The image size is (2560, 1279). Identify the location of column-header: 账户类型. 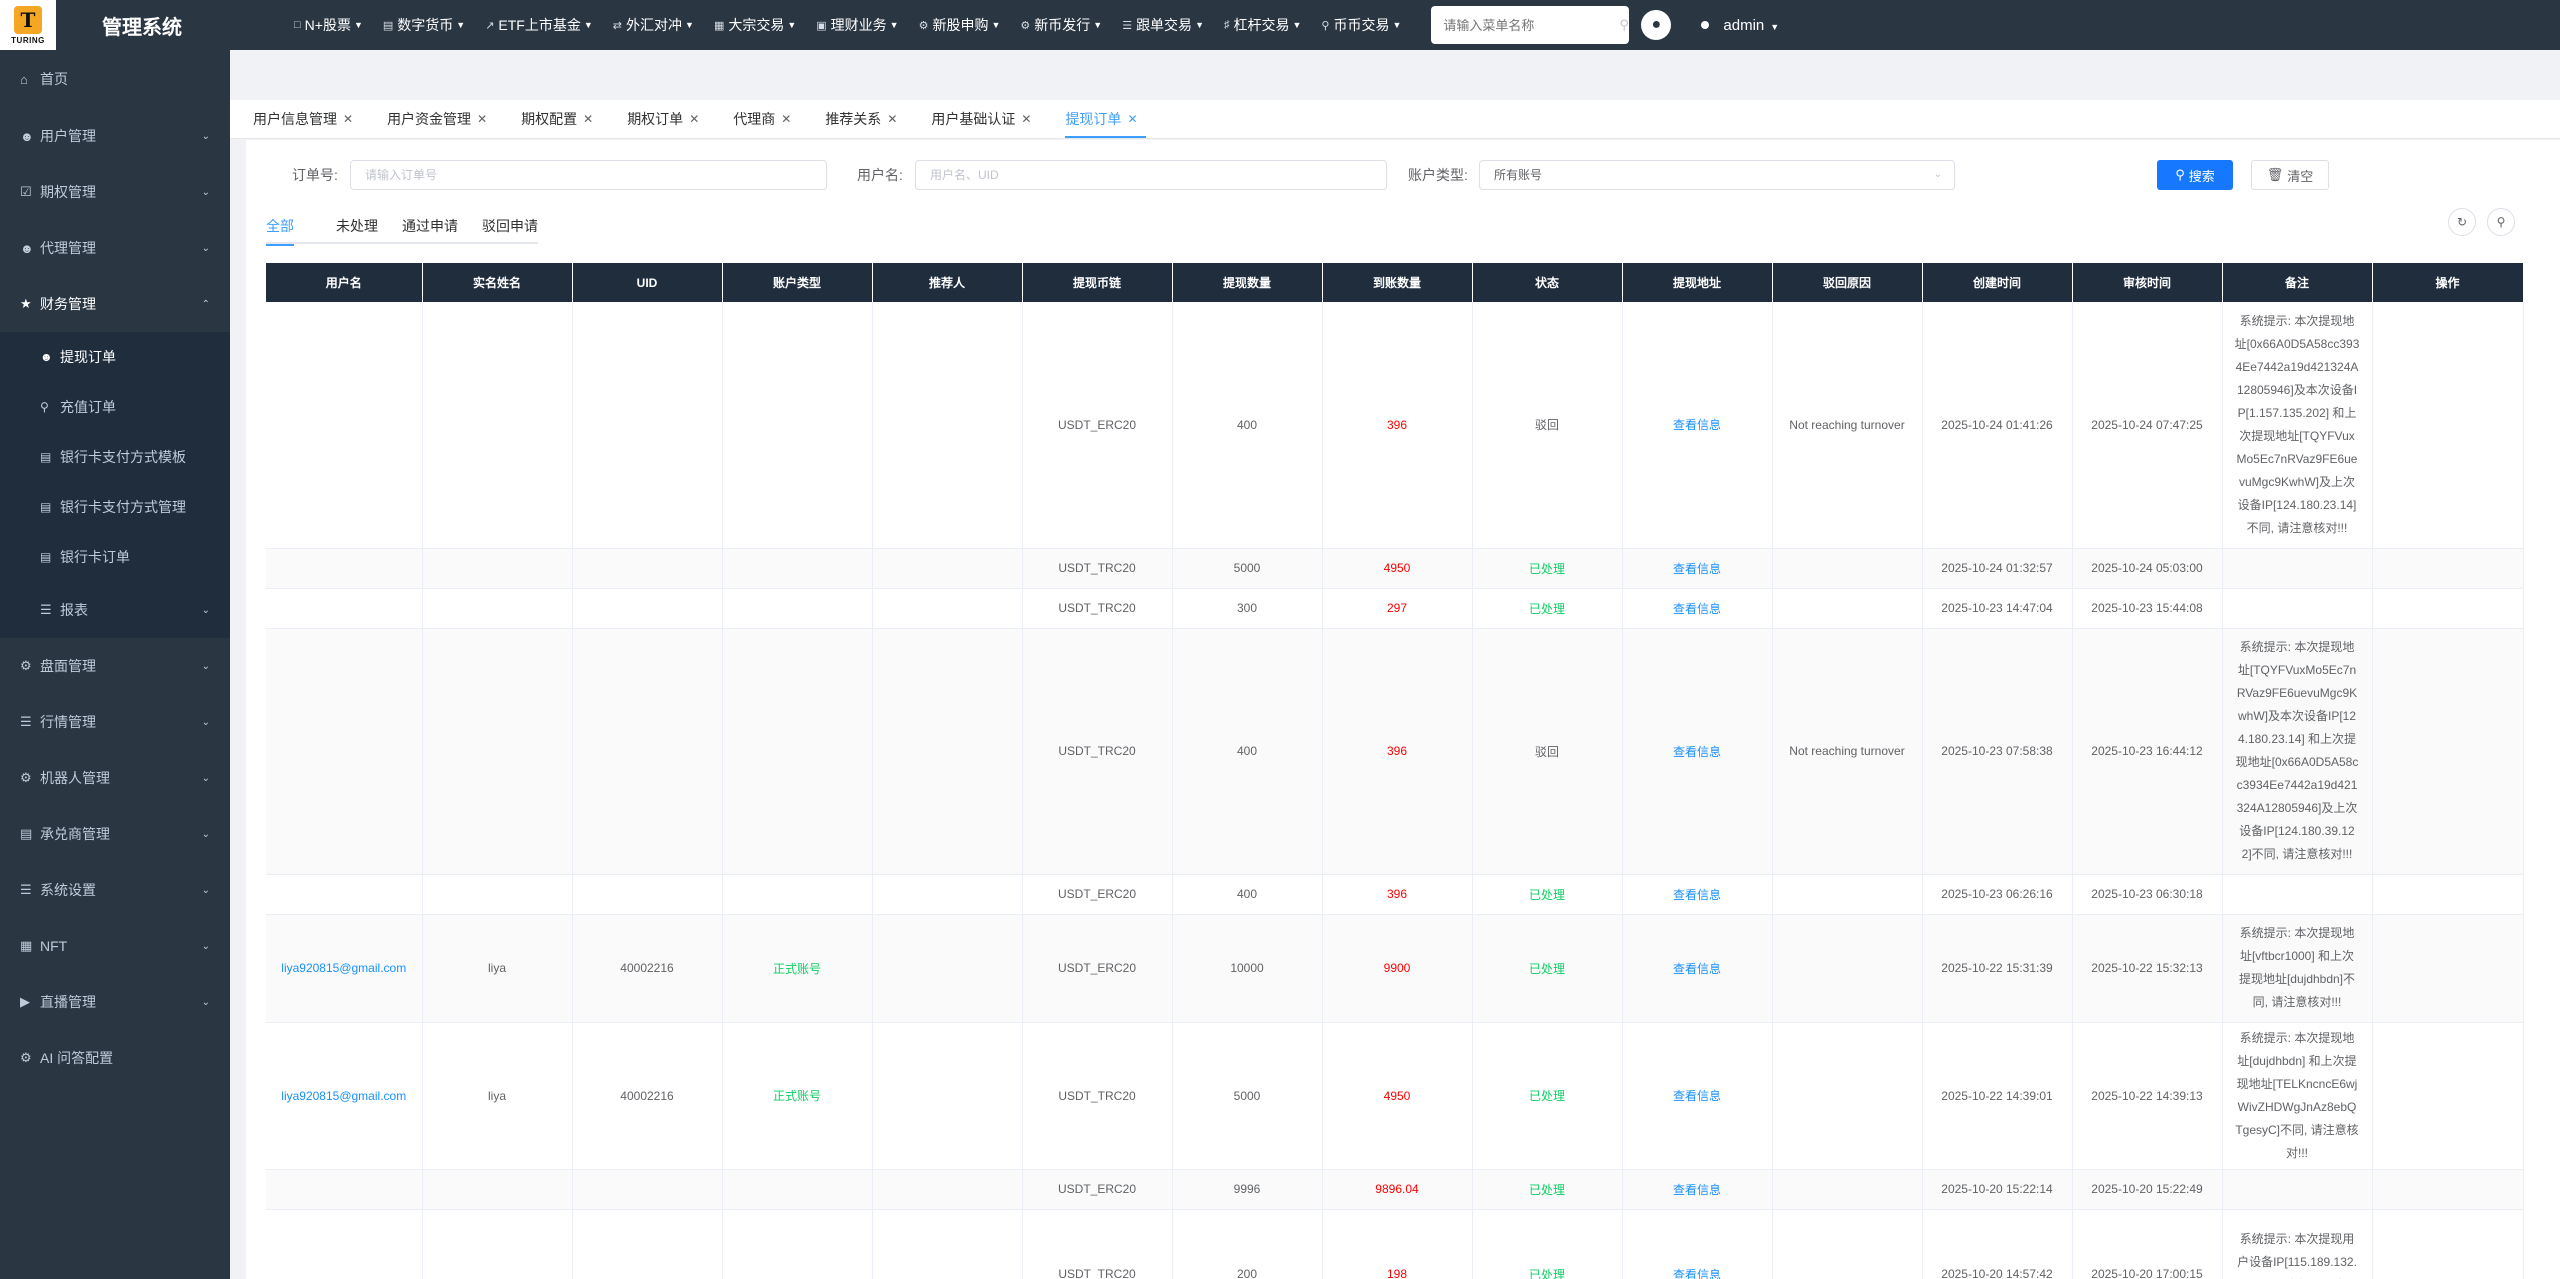
(797, 282).